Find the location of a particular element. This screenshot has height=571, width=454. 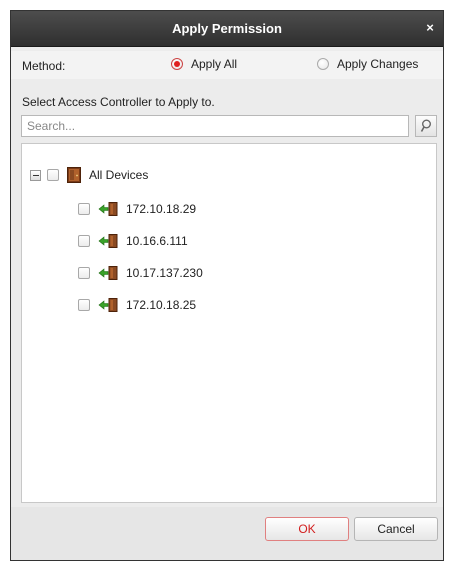

device-label: 172.10.18.29 is located at coordinates (161, 209).